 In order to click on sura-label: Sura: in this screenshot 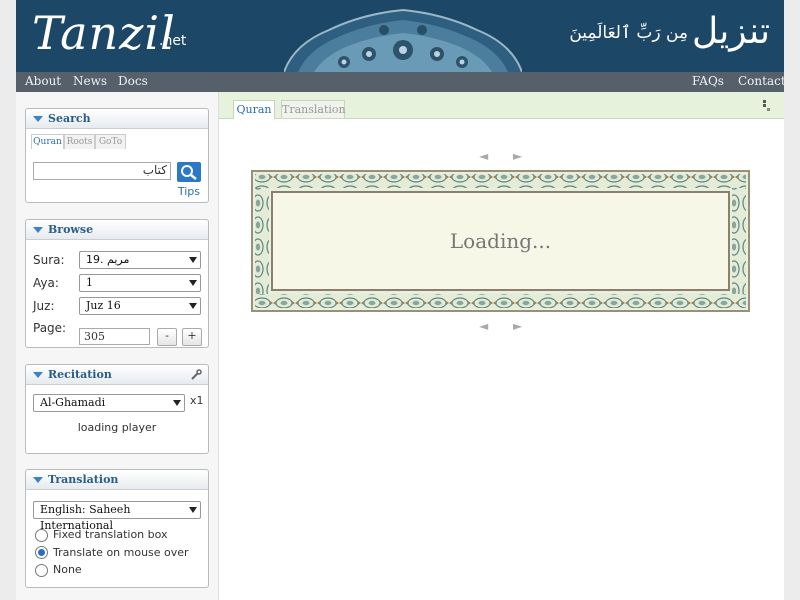, I will do `click(49, 260)`.